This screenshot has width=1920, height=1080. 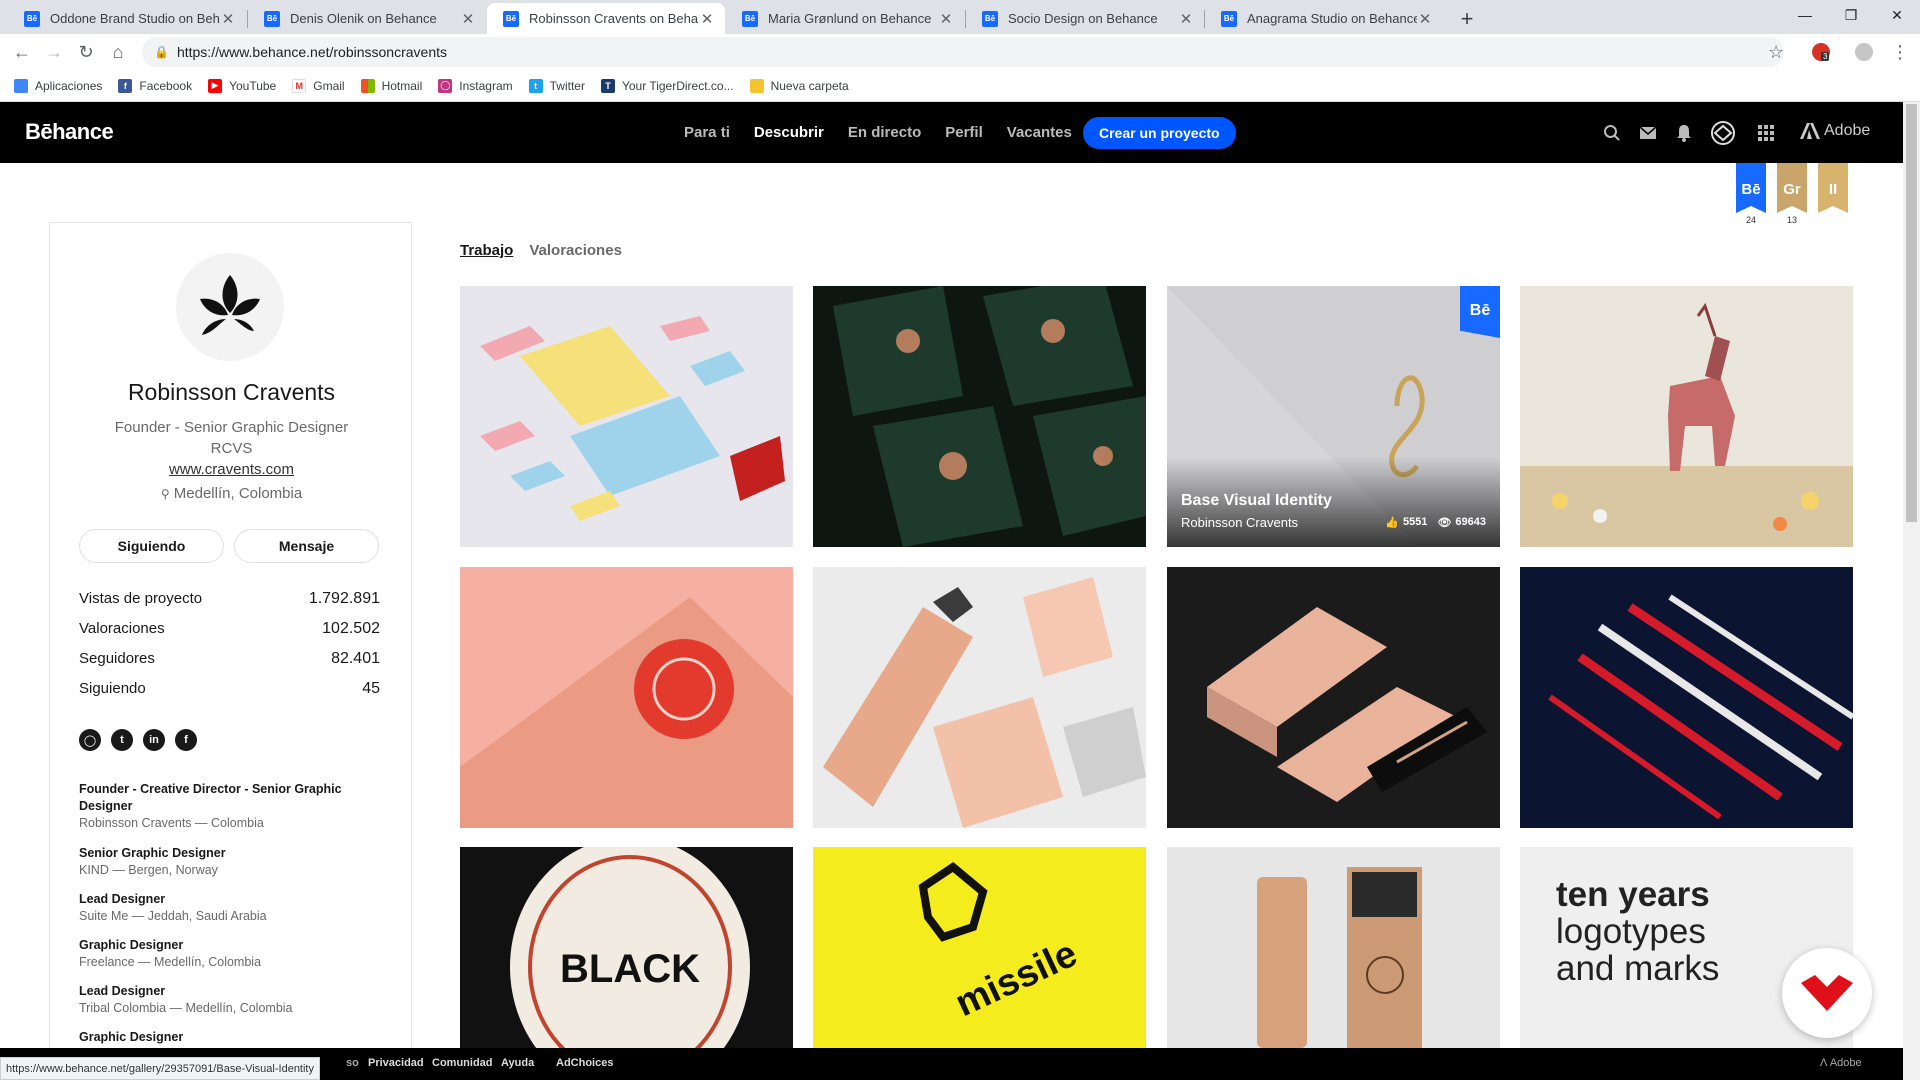 What do you see at coordinates (1751, 188) in the screenshot?
I see `behance-badge-ribbon: Bē` at bounding box center [1751, 188].